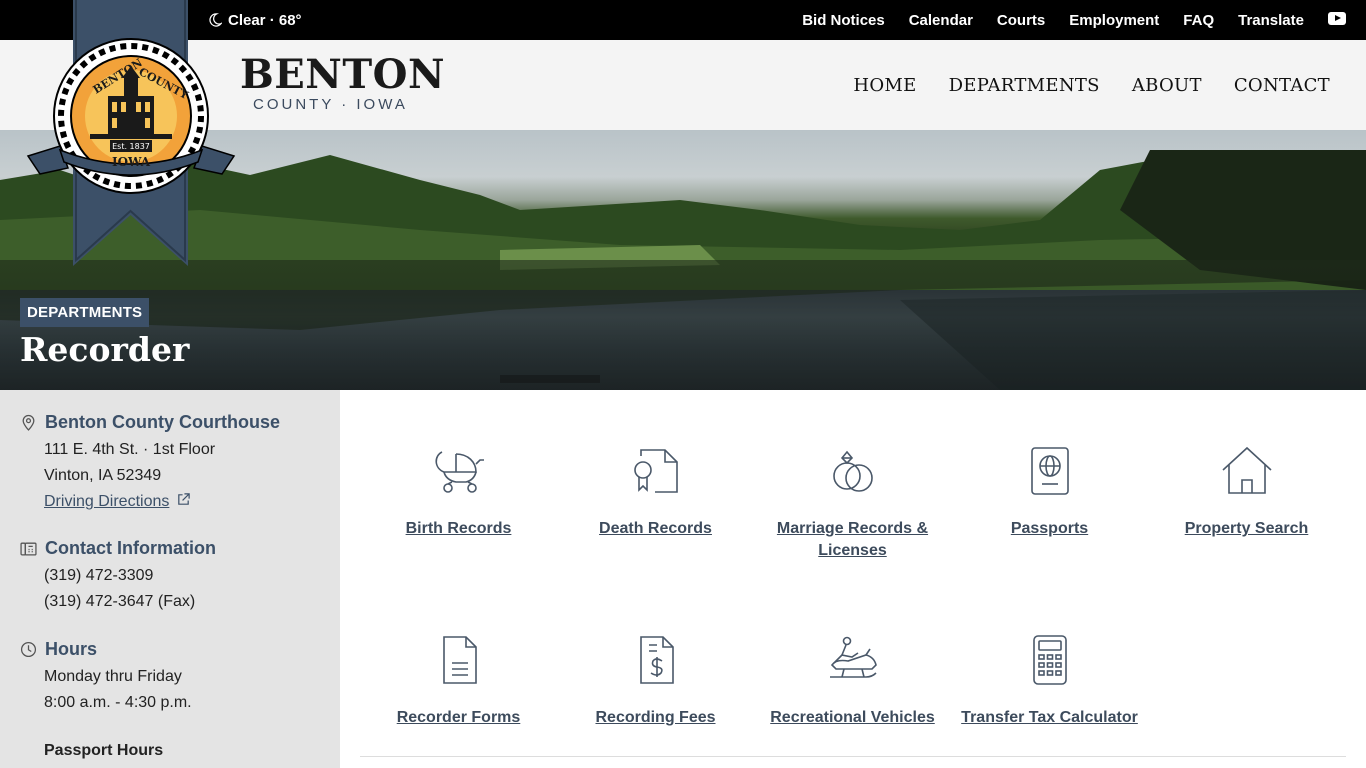 Image resolution: width=1366 pixels, height=768 pixels. What do you see at coordinates (28, 649) in the screenshot?
I see `clock-icon` at bounding box center [28, 649].